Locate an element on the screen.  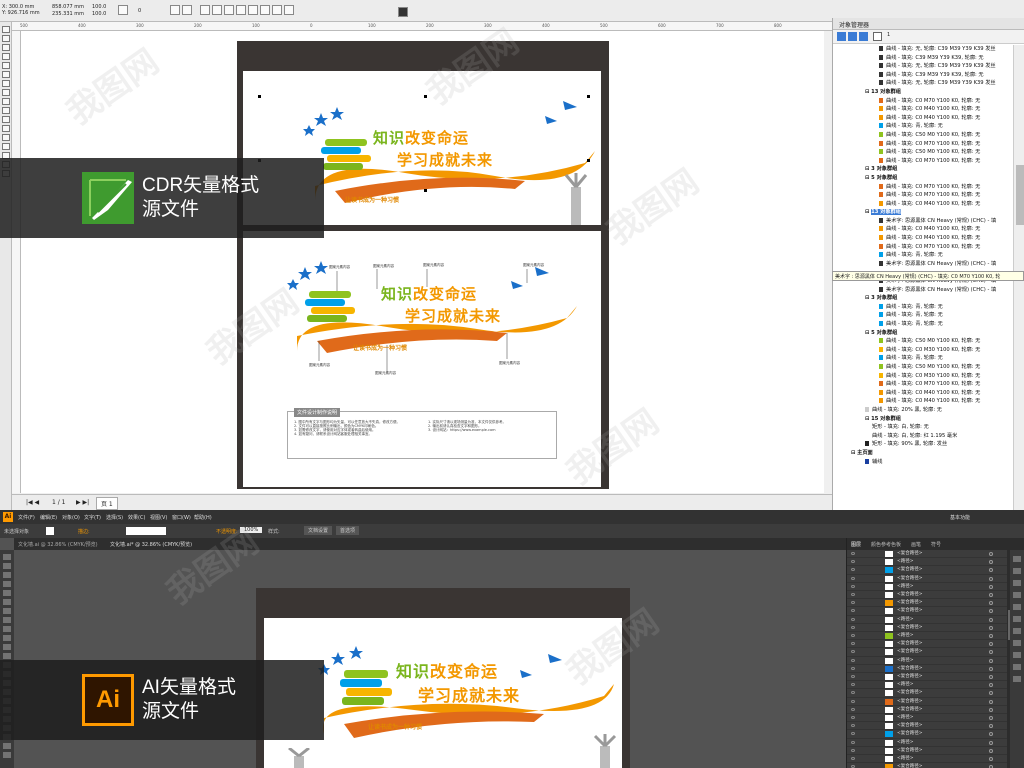
transform-panel-icon is located at coordinates (1017, 667).